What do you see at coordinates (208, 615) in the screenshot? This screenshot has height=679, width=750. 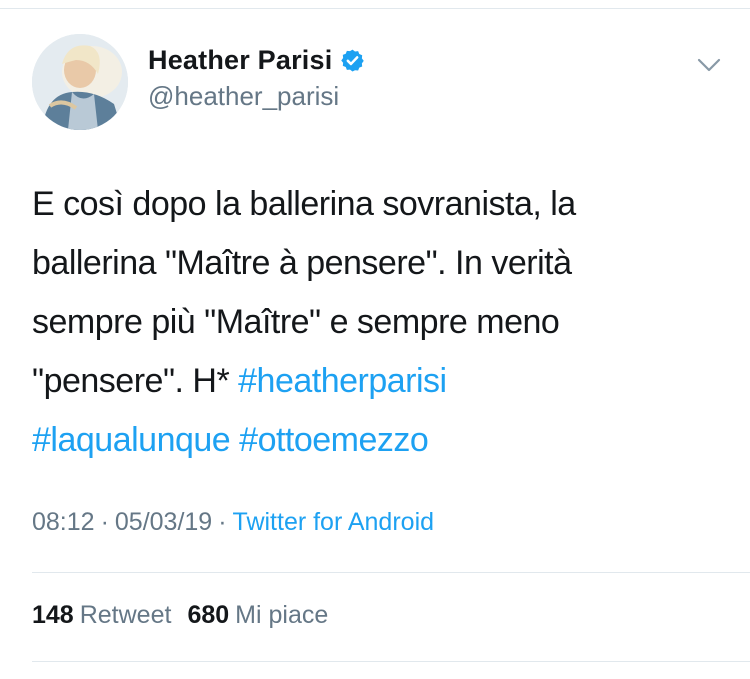 I see `likes-count: 680` at bounding box center [208, 615].